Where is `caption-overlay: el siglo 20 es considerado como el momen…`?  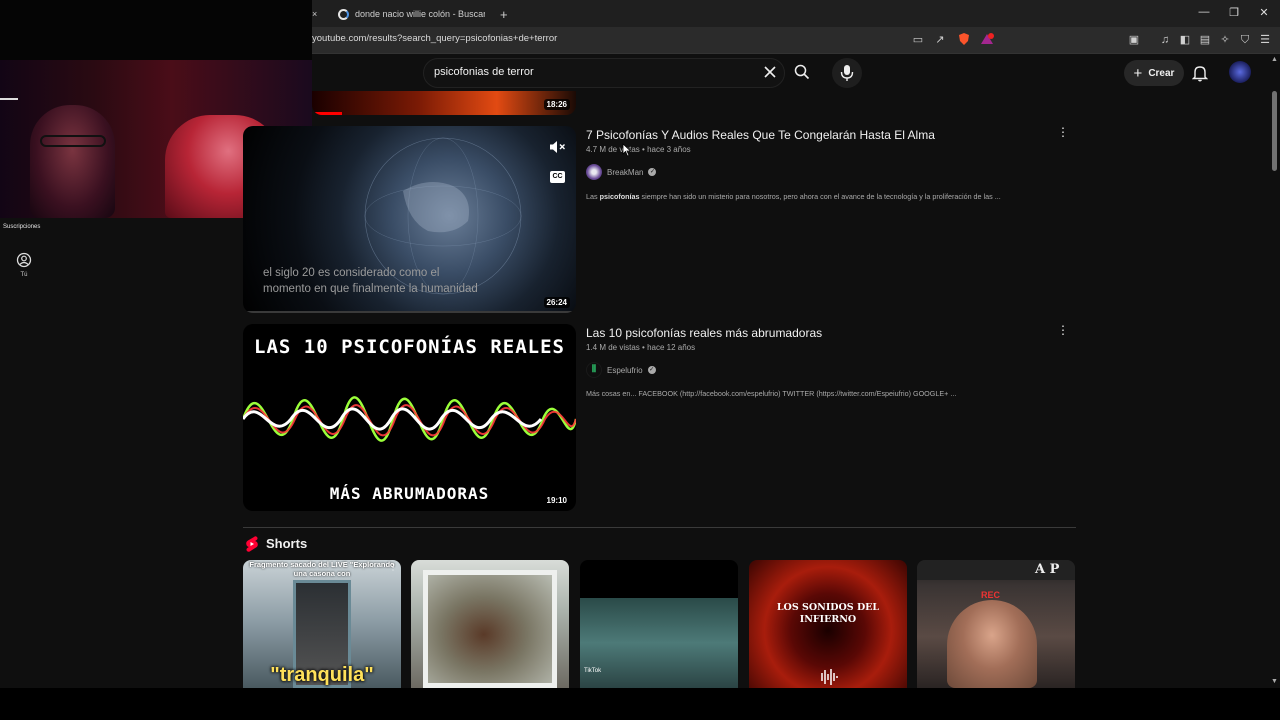 caption-overlay: el siglo 20 es considerado como el momen… is located at coordinates (370, 281).